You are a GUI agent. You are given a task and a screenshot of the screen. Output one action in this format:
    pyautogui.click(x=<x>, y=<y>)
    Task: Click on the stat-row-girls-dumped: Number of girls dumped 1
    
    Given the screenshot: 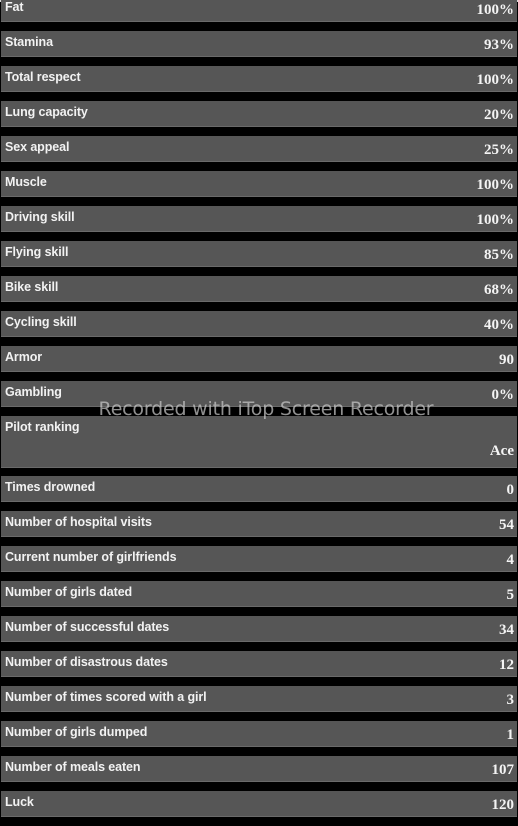 What is the action you would take?
    pyautogui.click(x=259, y=734)
    